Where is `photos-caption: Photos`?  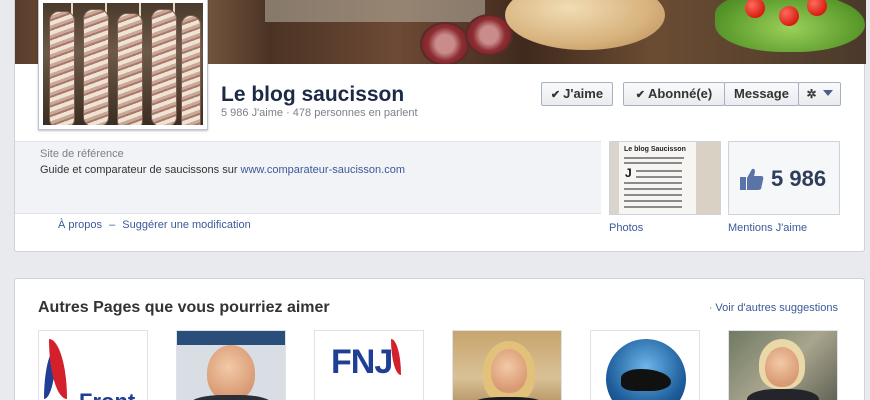
photos-caption: Photos is located at coordinates (626, 228).